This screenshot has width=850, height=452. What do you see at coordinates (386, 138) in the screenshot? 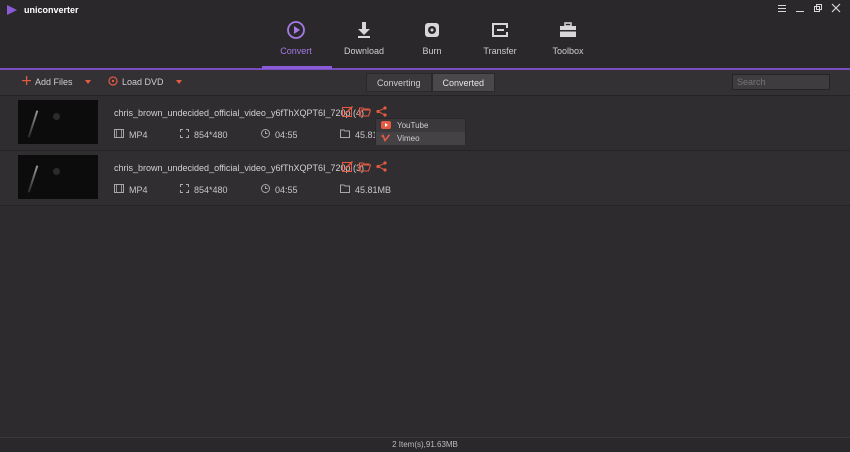
I see `vimeo-icon` at bounding box center [386, 138].